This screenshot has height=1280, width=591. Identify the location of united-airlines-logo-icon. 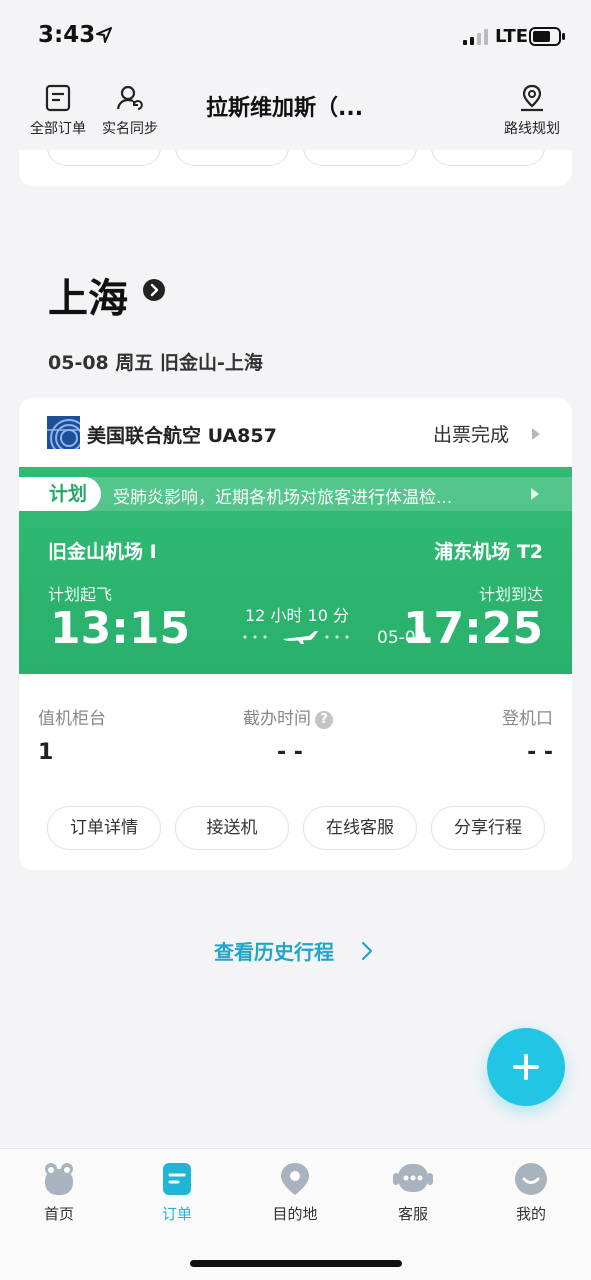
(63, 432).